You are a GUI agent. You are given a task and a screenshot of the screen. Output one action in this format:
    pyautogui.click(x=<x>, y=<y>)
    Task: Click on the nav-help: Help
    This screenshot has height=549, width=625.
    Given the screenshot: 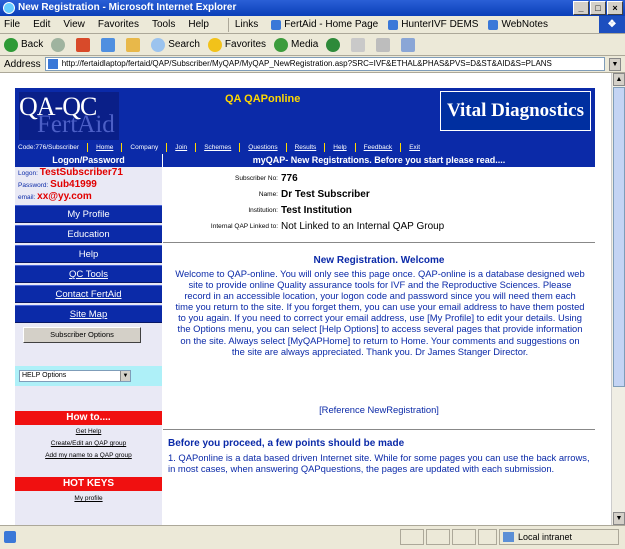 What is the action you would take?
    pyautogui.click(x=339, y=147)
    